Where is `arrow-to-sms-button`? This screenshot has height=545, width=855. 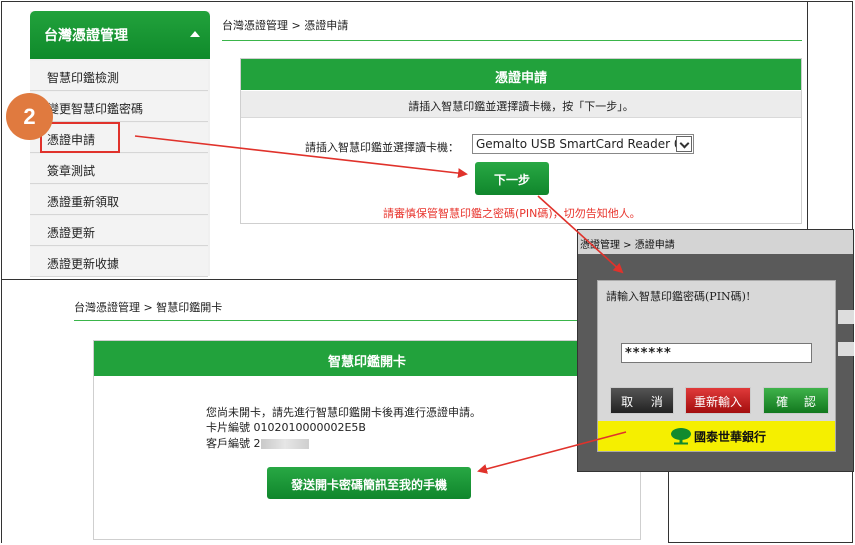 arrow-to-sms-button is located at coordinates (552, 452).